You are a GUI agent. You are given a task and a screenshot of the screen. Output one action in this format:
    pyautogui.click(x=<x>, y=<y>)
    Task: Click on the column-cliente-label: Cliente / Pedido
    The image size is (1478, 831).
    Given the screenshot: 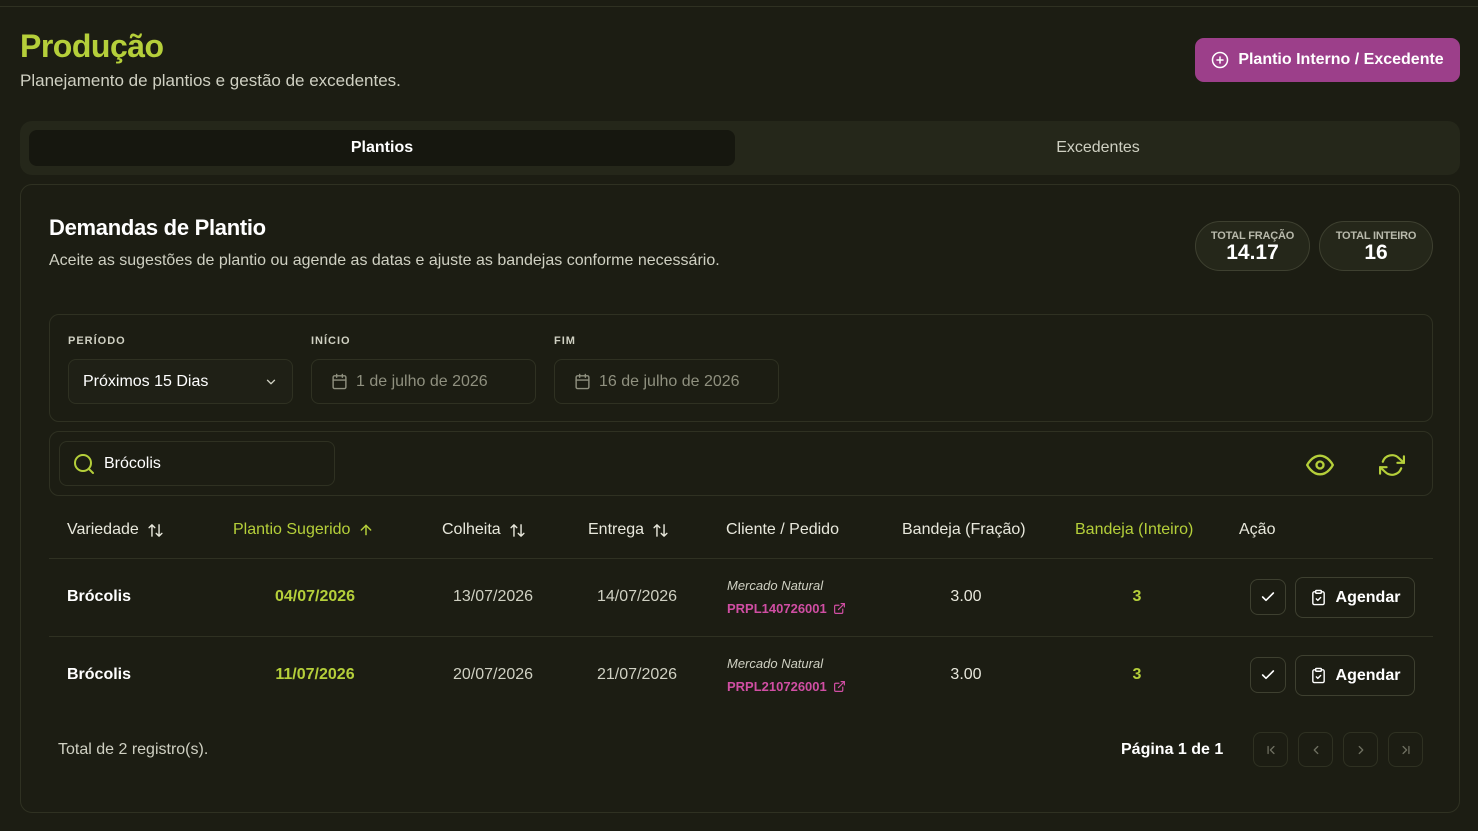 What is the action you would take?
    pyautogui.click(x=782, y=529)
    